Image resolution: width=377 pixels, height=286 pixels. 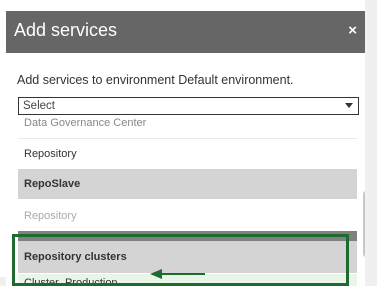 What do you see at coordinates (185, 32) in the screenshot?
I see `dialog-header: Add services ×` at bounding box center [185, 32].